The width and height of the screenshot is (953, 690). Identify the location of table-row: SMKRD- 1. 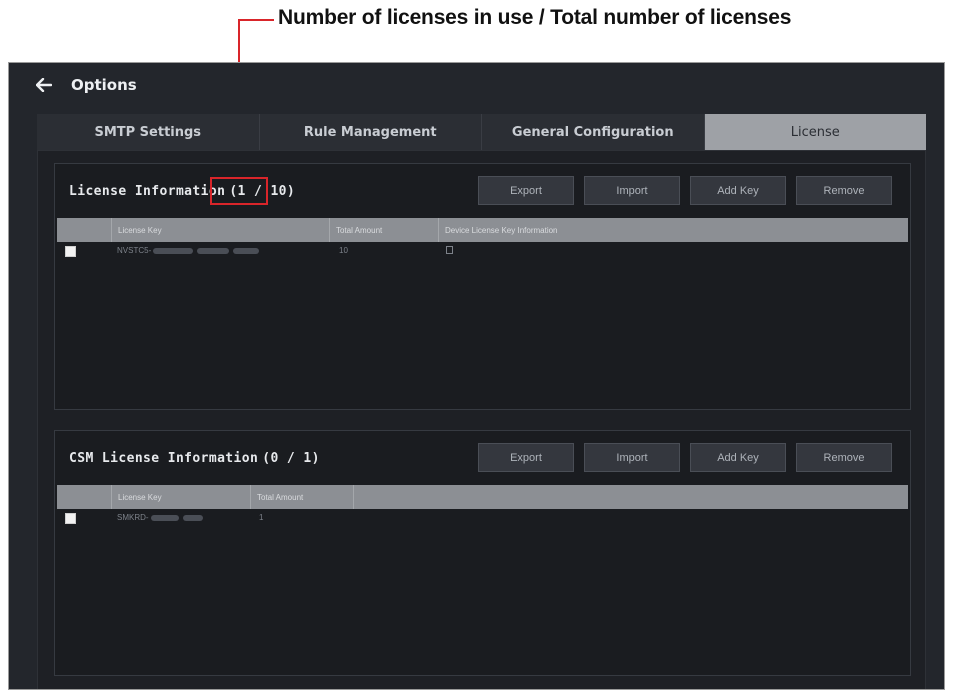
(482, 520).